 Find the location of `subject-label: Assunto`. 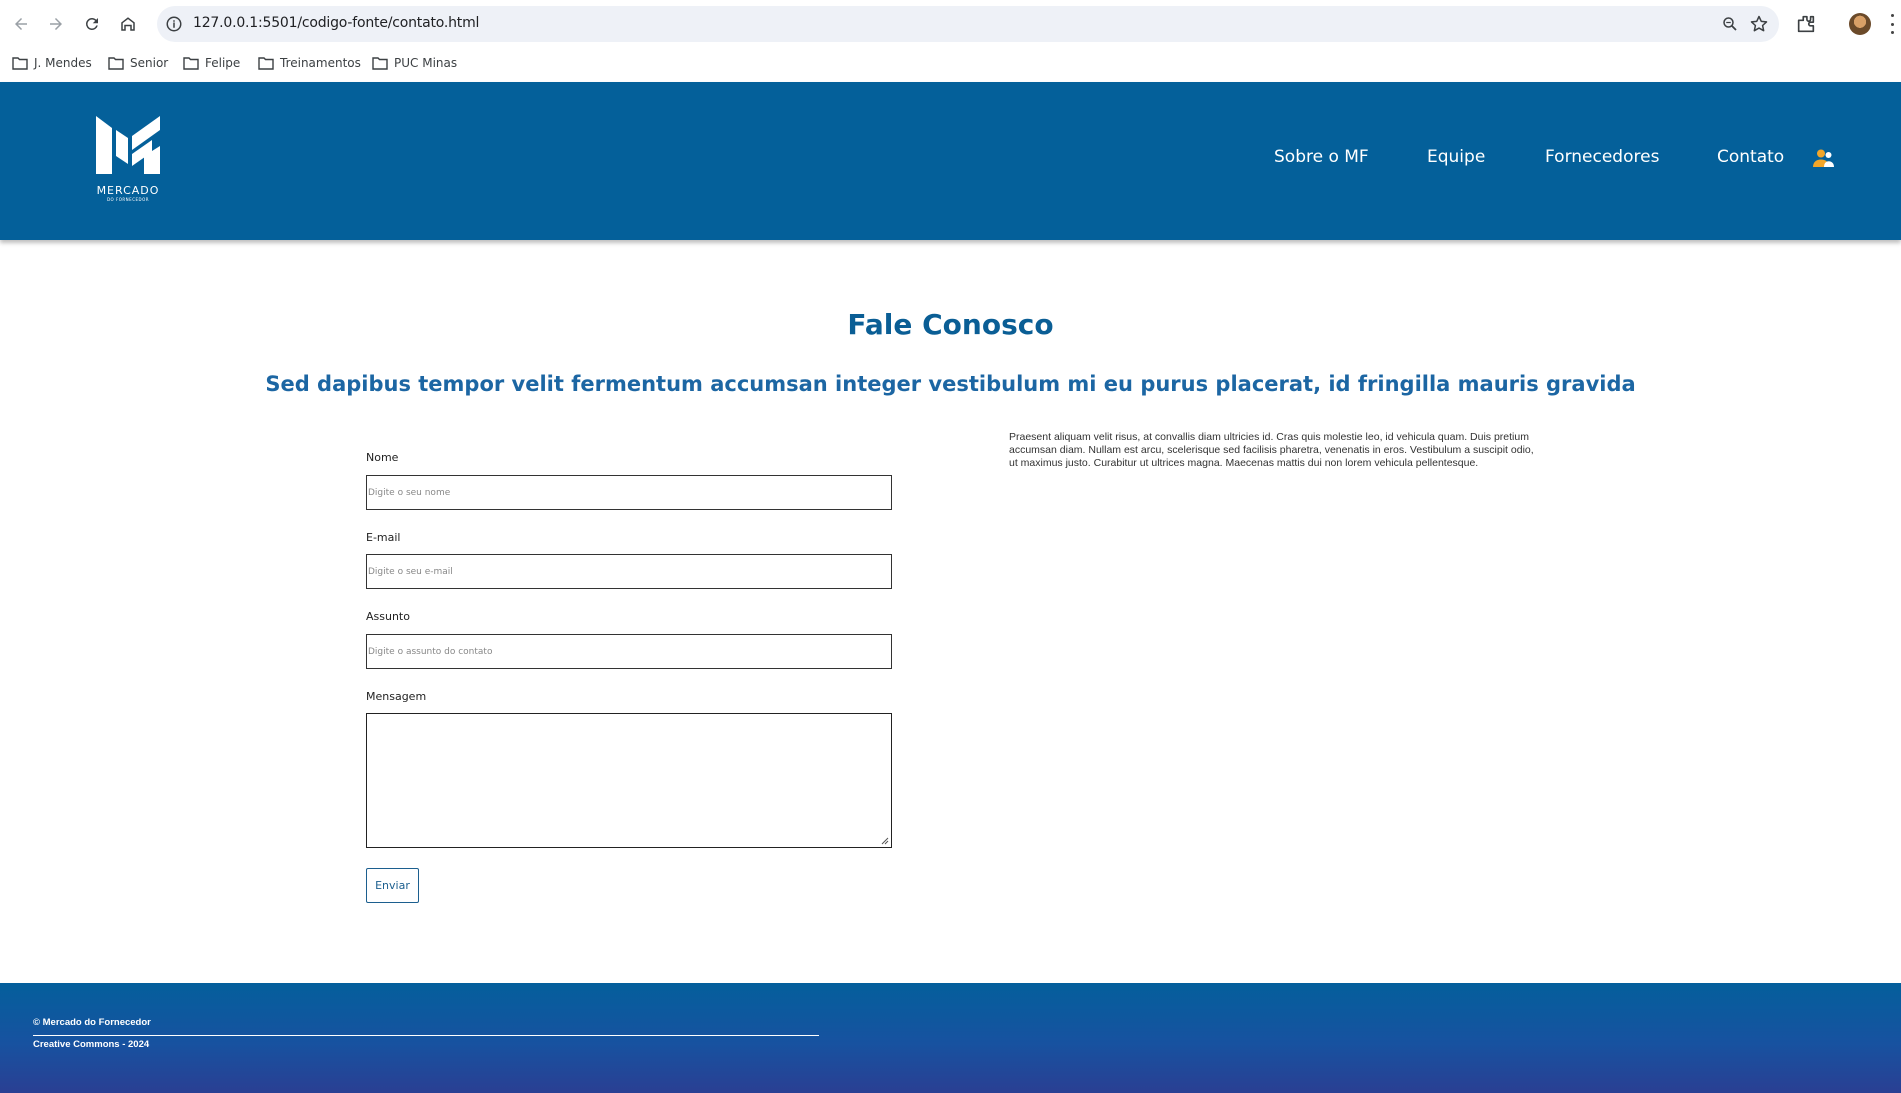

subject-label: Assunto is located at coordinates (388, 616).